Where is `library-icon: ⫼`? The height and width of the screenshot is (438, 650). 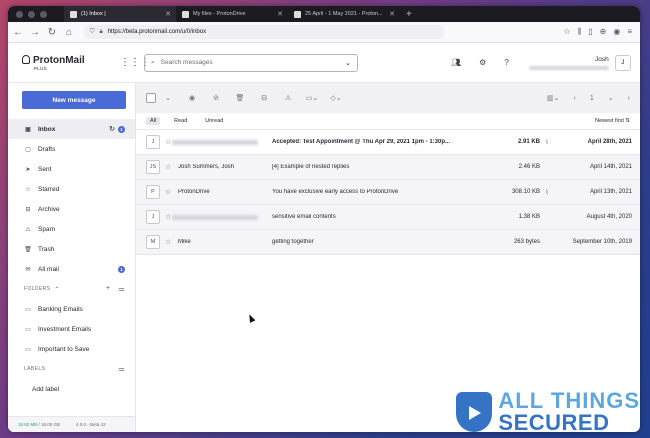 library-icon: ⫼ is located at coordinates (580, 32).